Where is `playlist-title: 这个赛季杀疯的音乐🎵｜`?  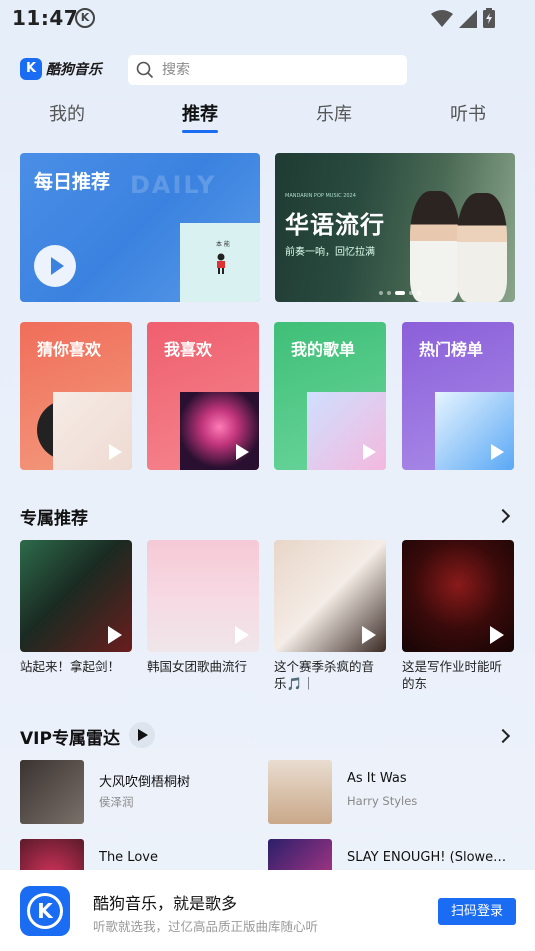 playlist-title: 这个赛季杀疯的音乐🎵｜ is located at coordinates (324, 675).